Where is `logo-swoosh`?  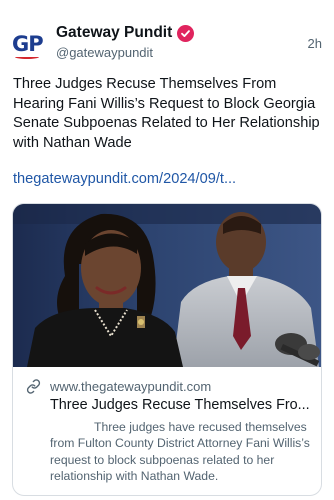 logo-swoosh is located at coordinates (27, 57).